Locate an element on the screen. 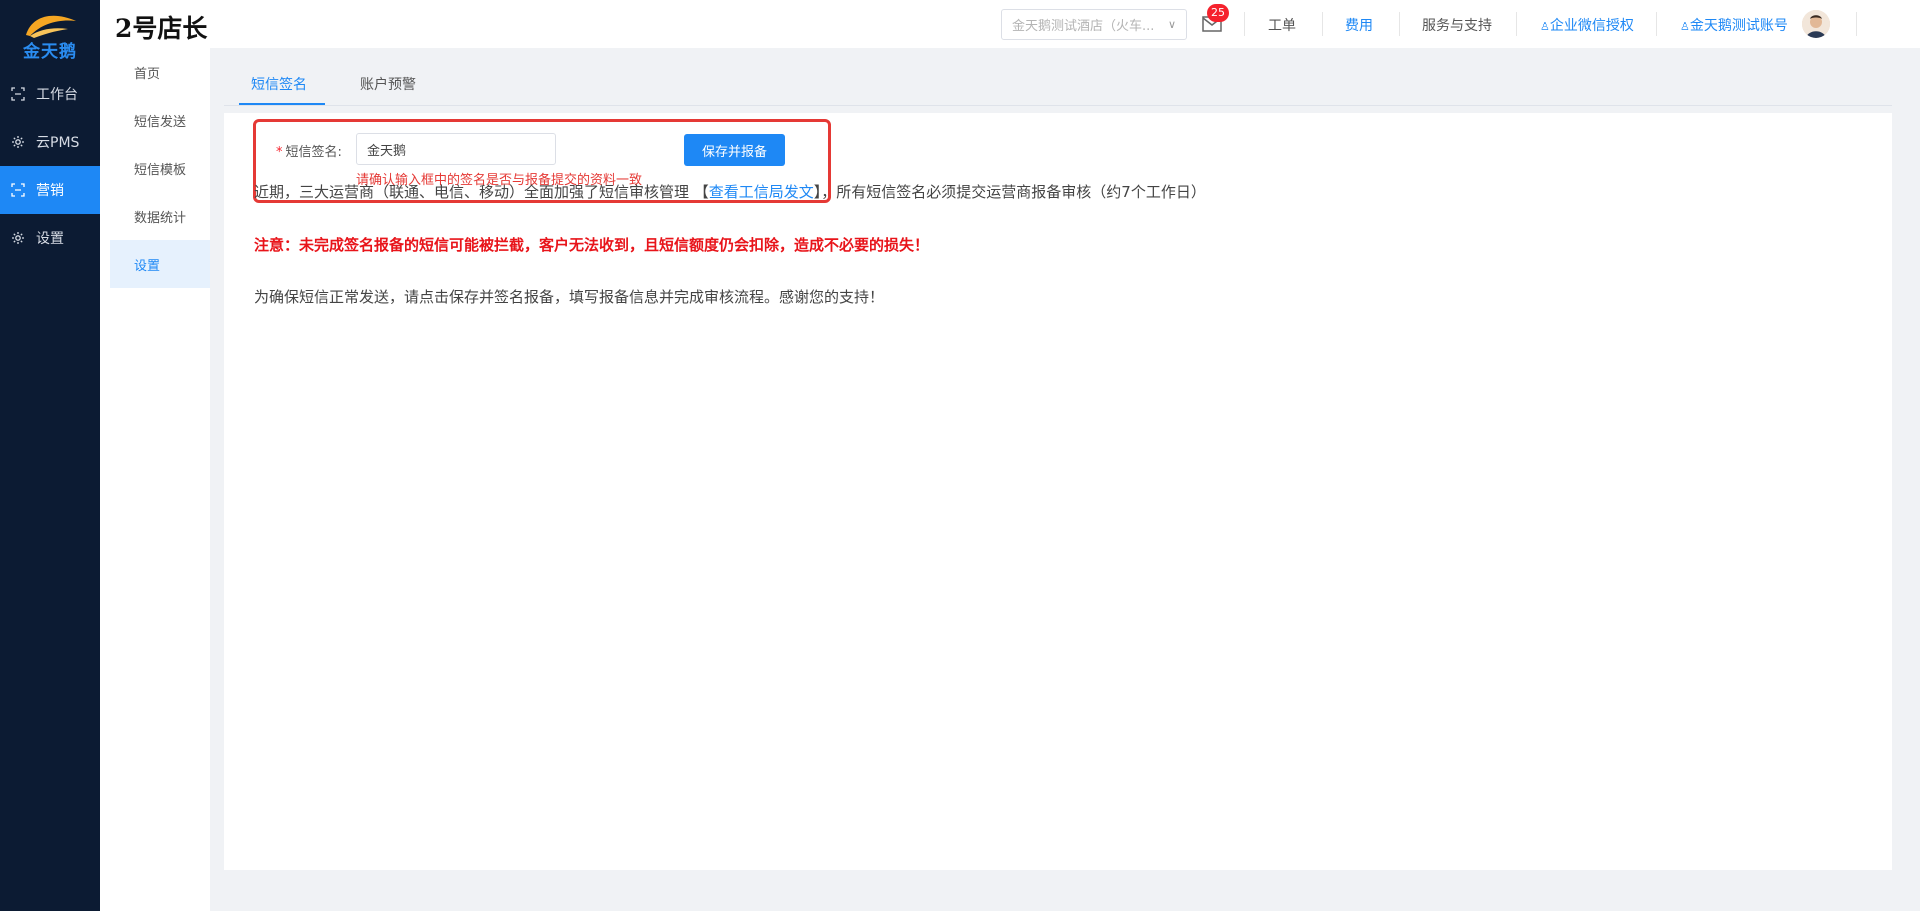 Image resolution: width=1920 pixels, height=911 pixels. view-notice-link: 查看工信局发文 is located at coordinates (761, 192).